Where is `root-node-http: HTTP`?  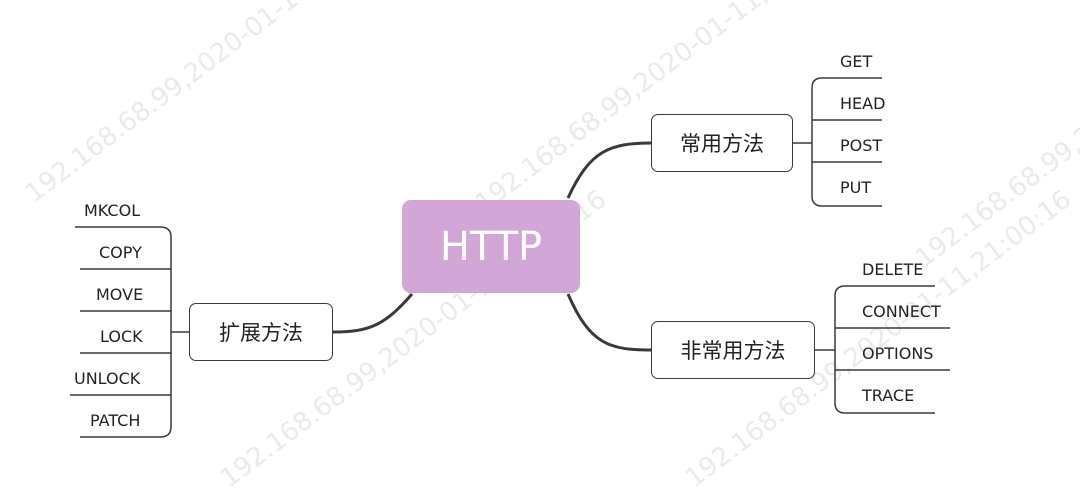
root-node-http: HTTP is located at coordinates (491, 246).